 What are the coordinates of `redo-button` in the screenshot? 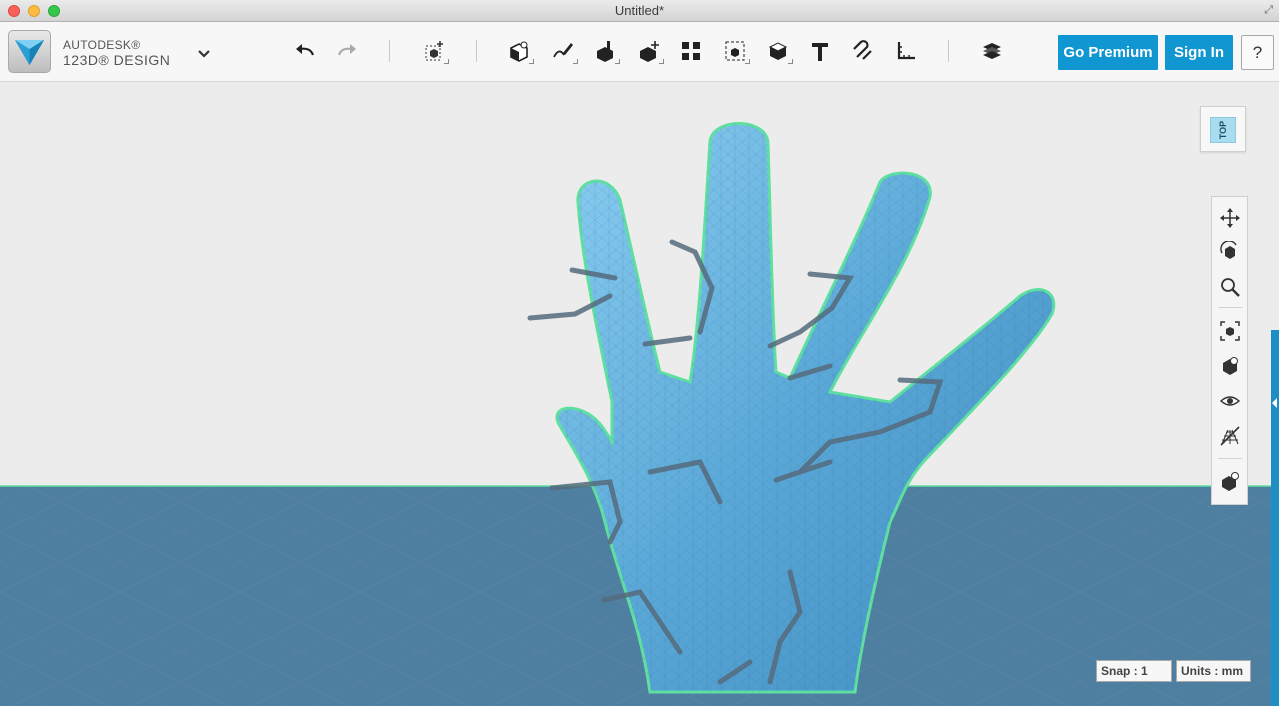 It's located at (347, 51).